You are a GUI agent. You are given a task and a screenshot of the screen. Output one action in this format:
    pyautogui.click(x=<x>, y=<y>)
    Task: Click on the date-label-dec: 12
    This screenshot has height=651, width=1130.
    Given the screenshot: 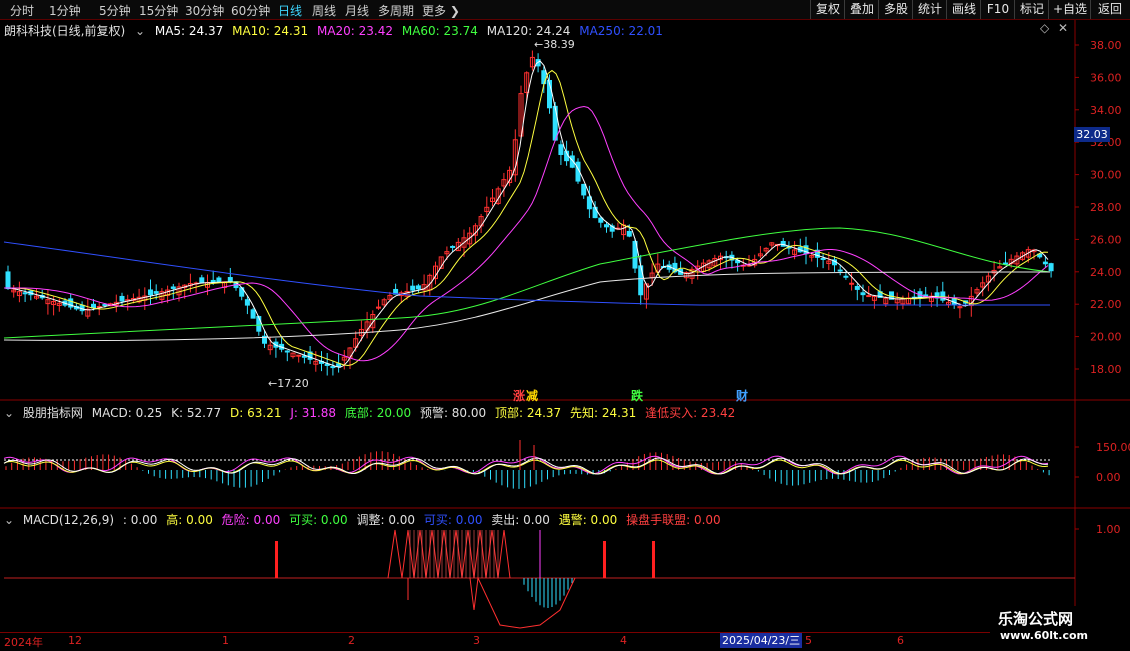 What is the action you would take?
    pyautogui.click(x=75, y=640)
    